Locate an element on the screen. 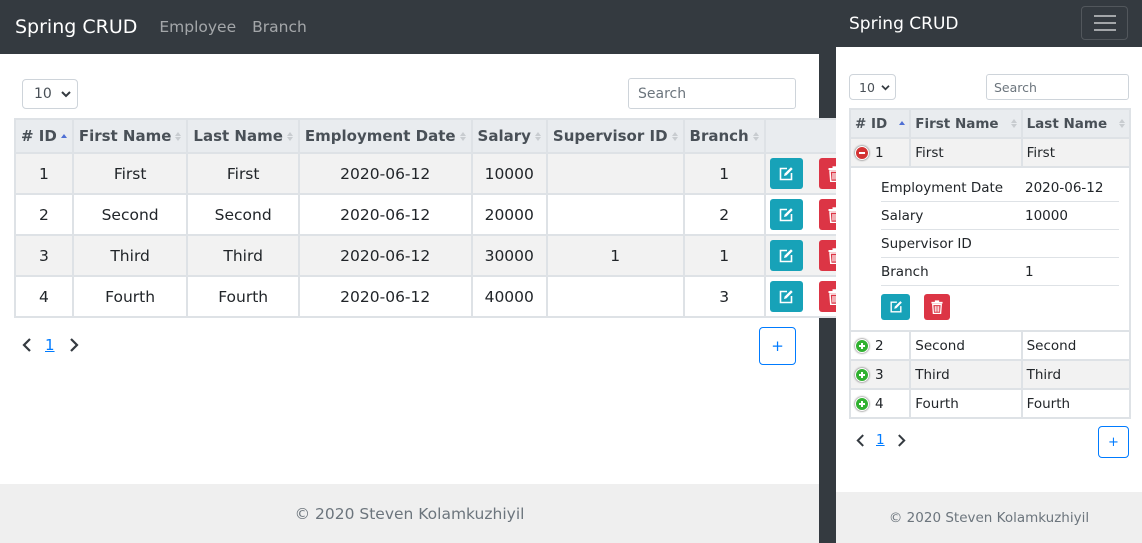 This screenshot has height=543, width=1142. nav-employee: Employee is located at coordinates (197, 27).